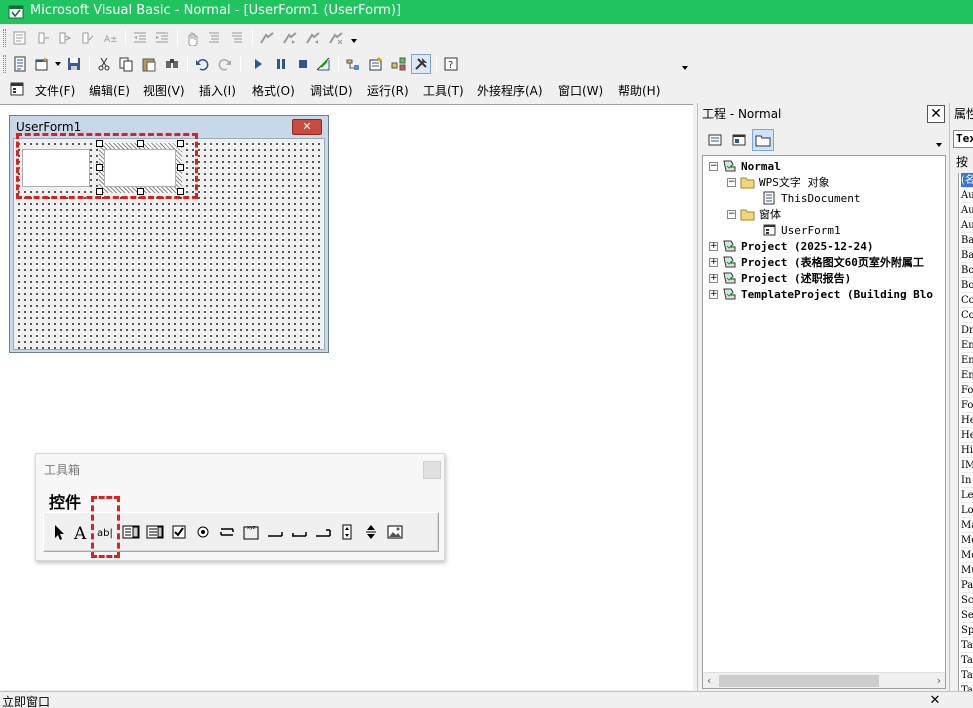  Describe the element at coordinates (939, 680) in the screenshot. I see `scroll-right-icon: ›` at that location.